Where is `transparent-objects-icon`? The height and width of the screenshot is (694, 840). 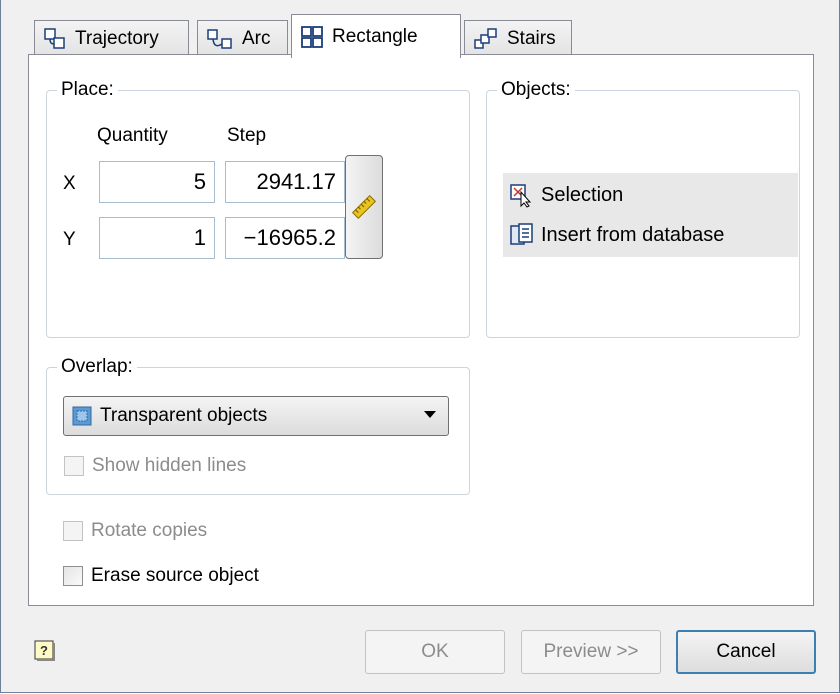
transparent-objects-icon is located at coordinates (82, 416).